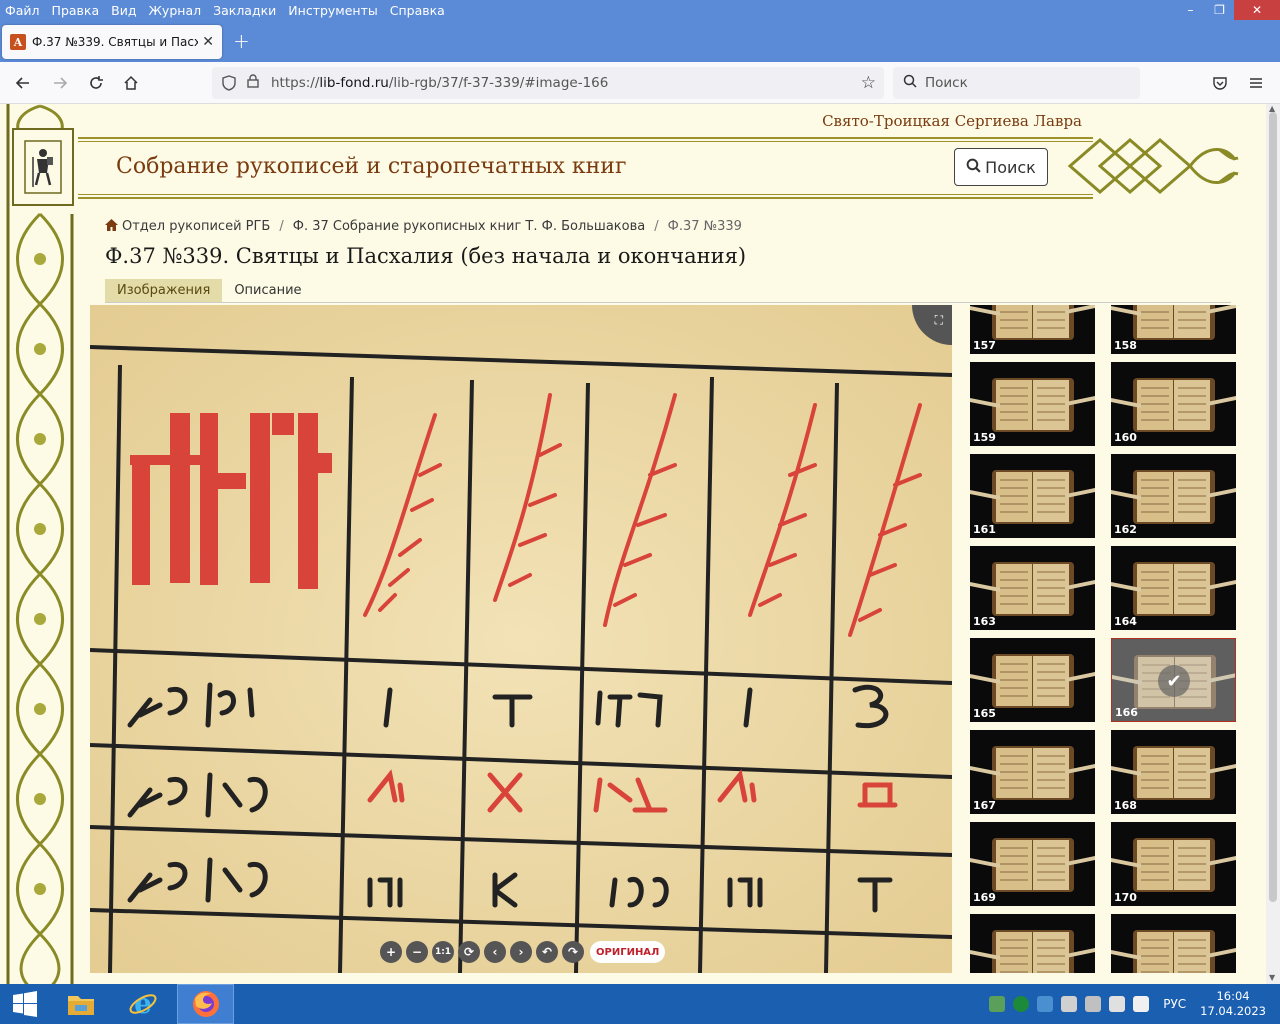 This screenshot has height=1024, width=1280. What do you see at coordinates (267, 290) in the screenshot?
I see `tab-description: Описание` at bounding box center [267, 290].